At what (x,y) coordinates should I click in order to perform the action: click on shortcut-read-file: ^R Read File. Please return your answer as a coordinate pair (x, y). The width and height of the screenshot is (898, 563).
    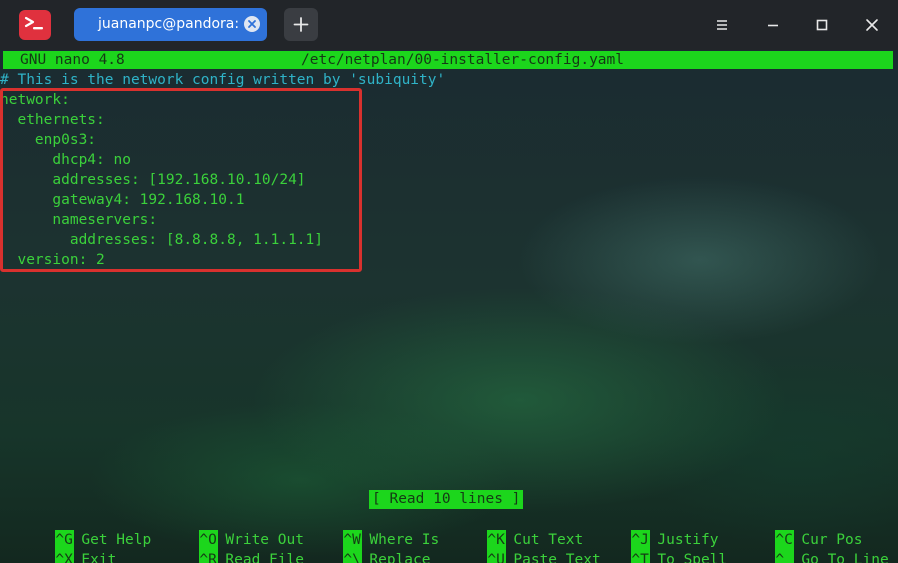
    Looking at the image, I should click on (225, 546).